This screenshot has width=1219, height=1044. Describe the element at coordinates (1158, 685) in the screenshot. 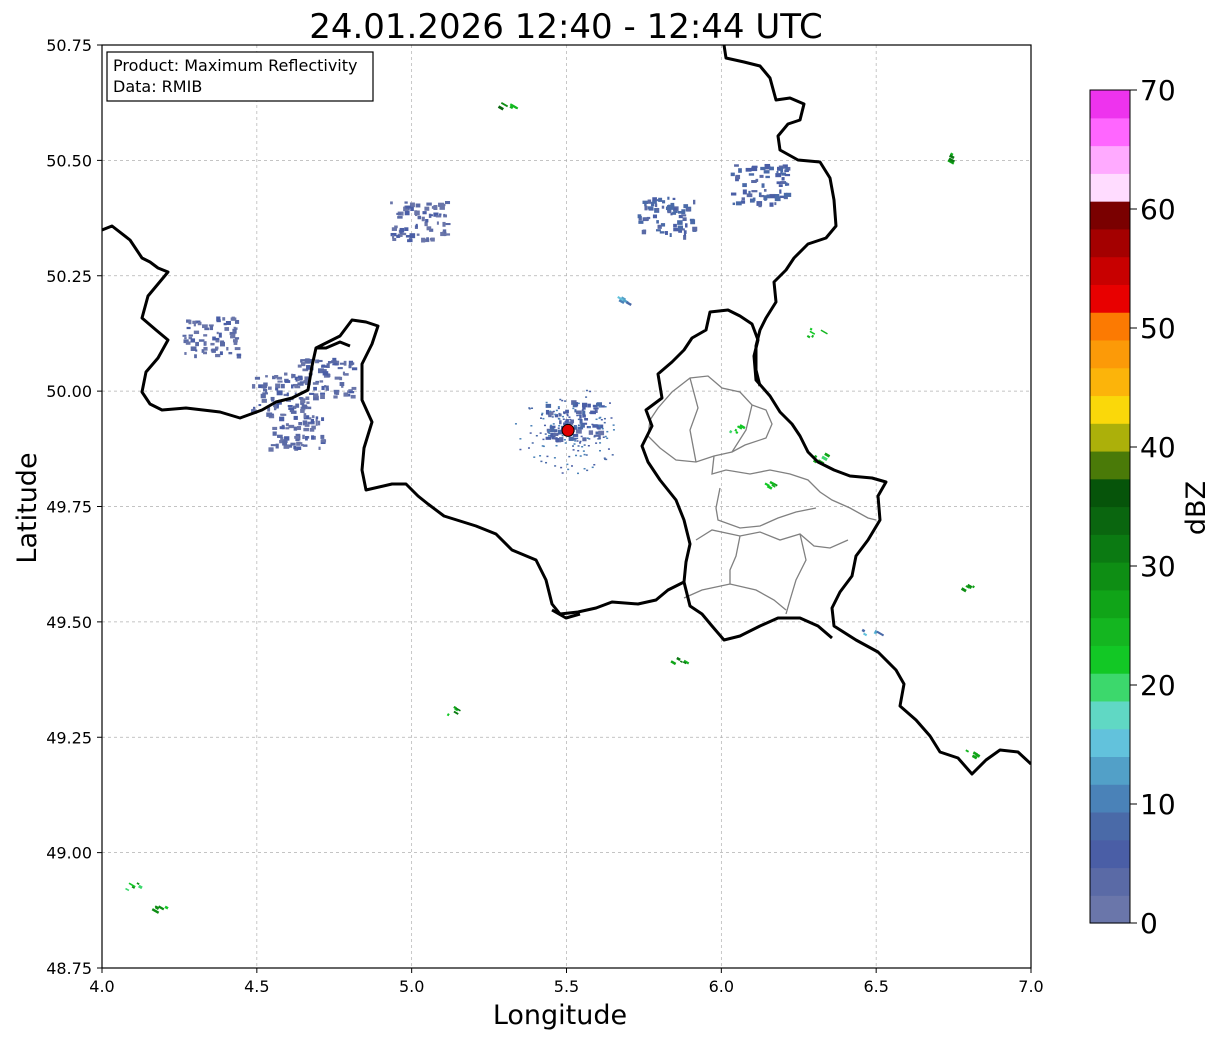

I see `colorbar-tick-label: 20` at that location.